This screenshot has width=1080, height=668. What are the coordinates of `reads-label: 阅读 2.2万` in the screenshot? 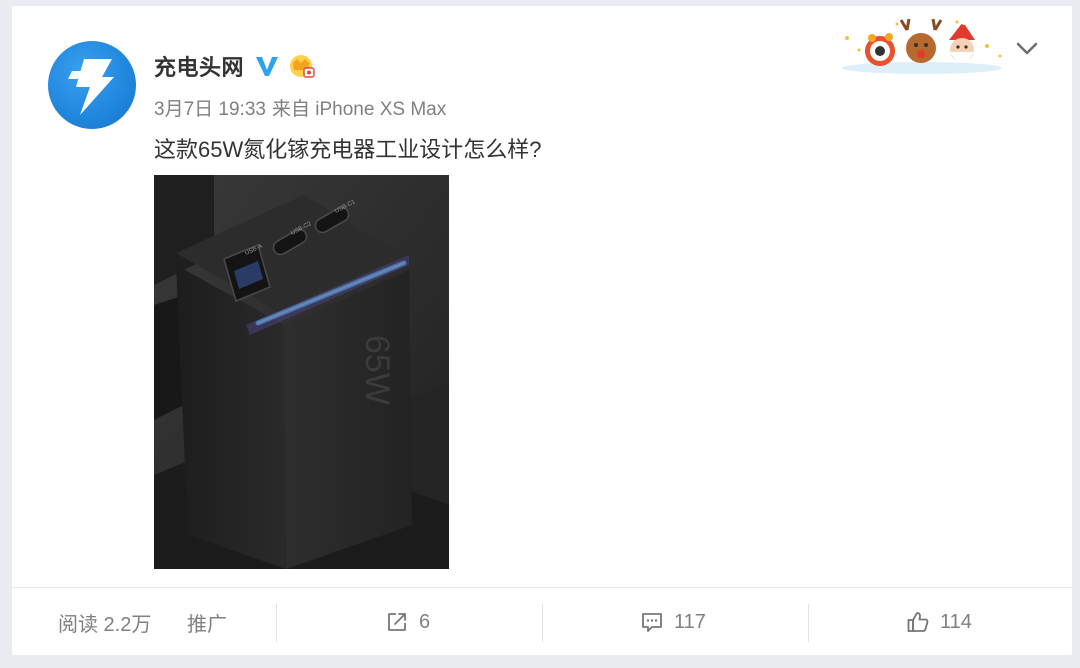 It's located at (105, 624).